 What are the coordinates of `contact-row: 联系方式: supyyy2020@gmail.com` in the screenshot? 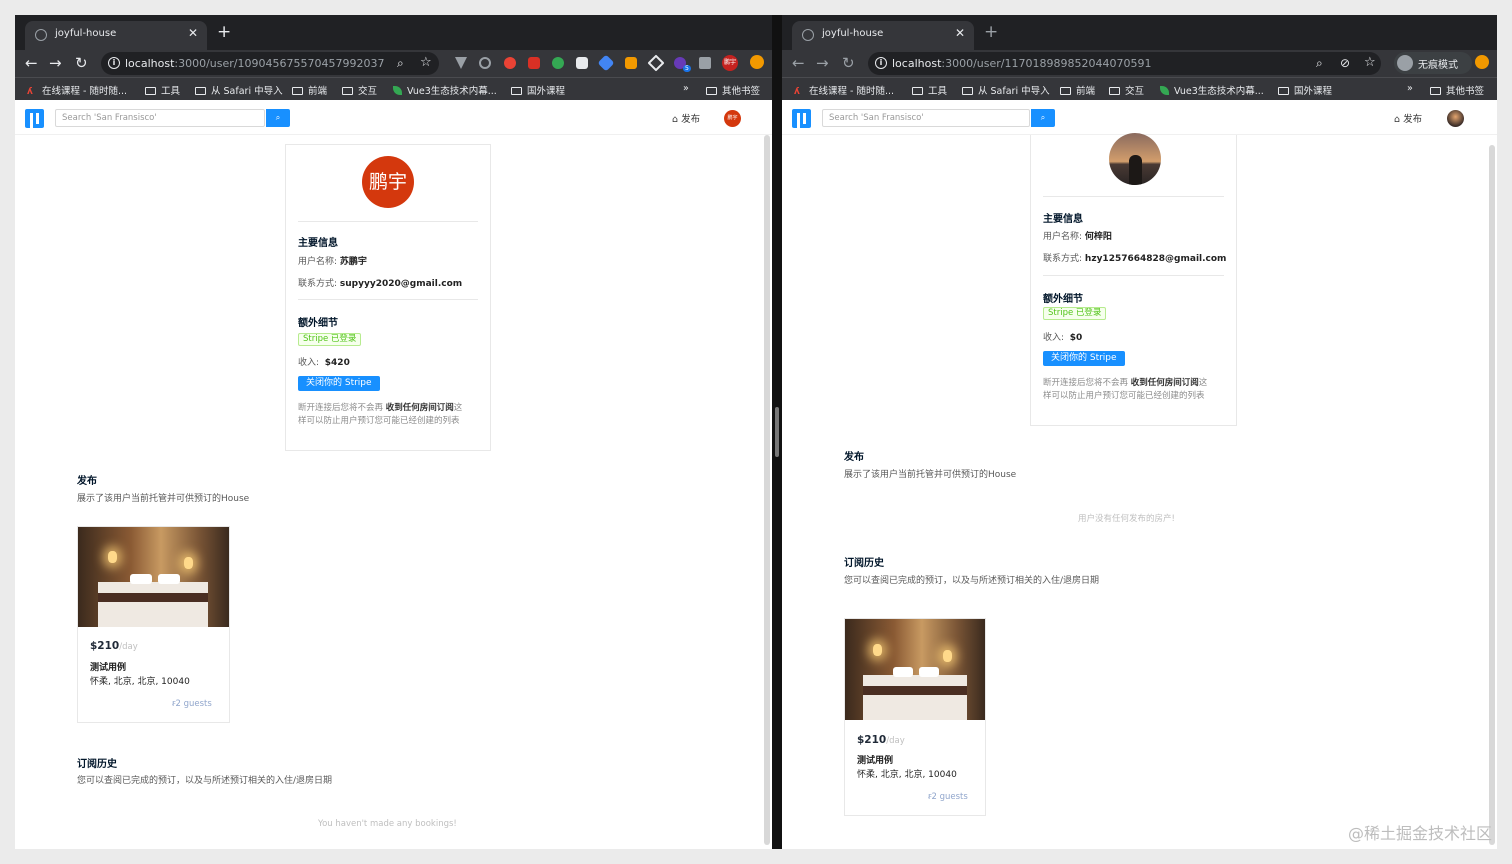 It's located at (380, 284).